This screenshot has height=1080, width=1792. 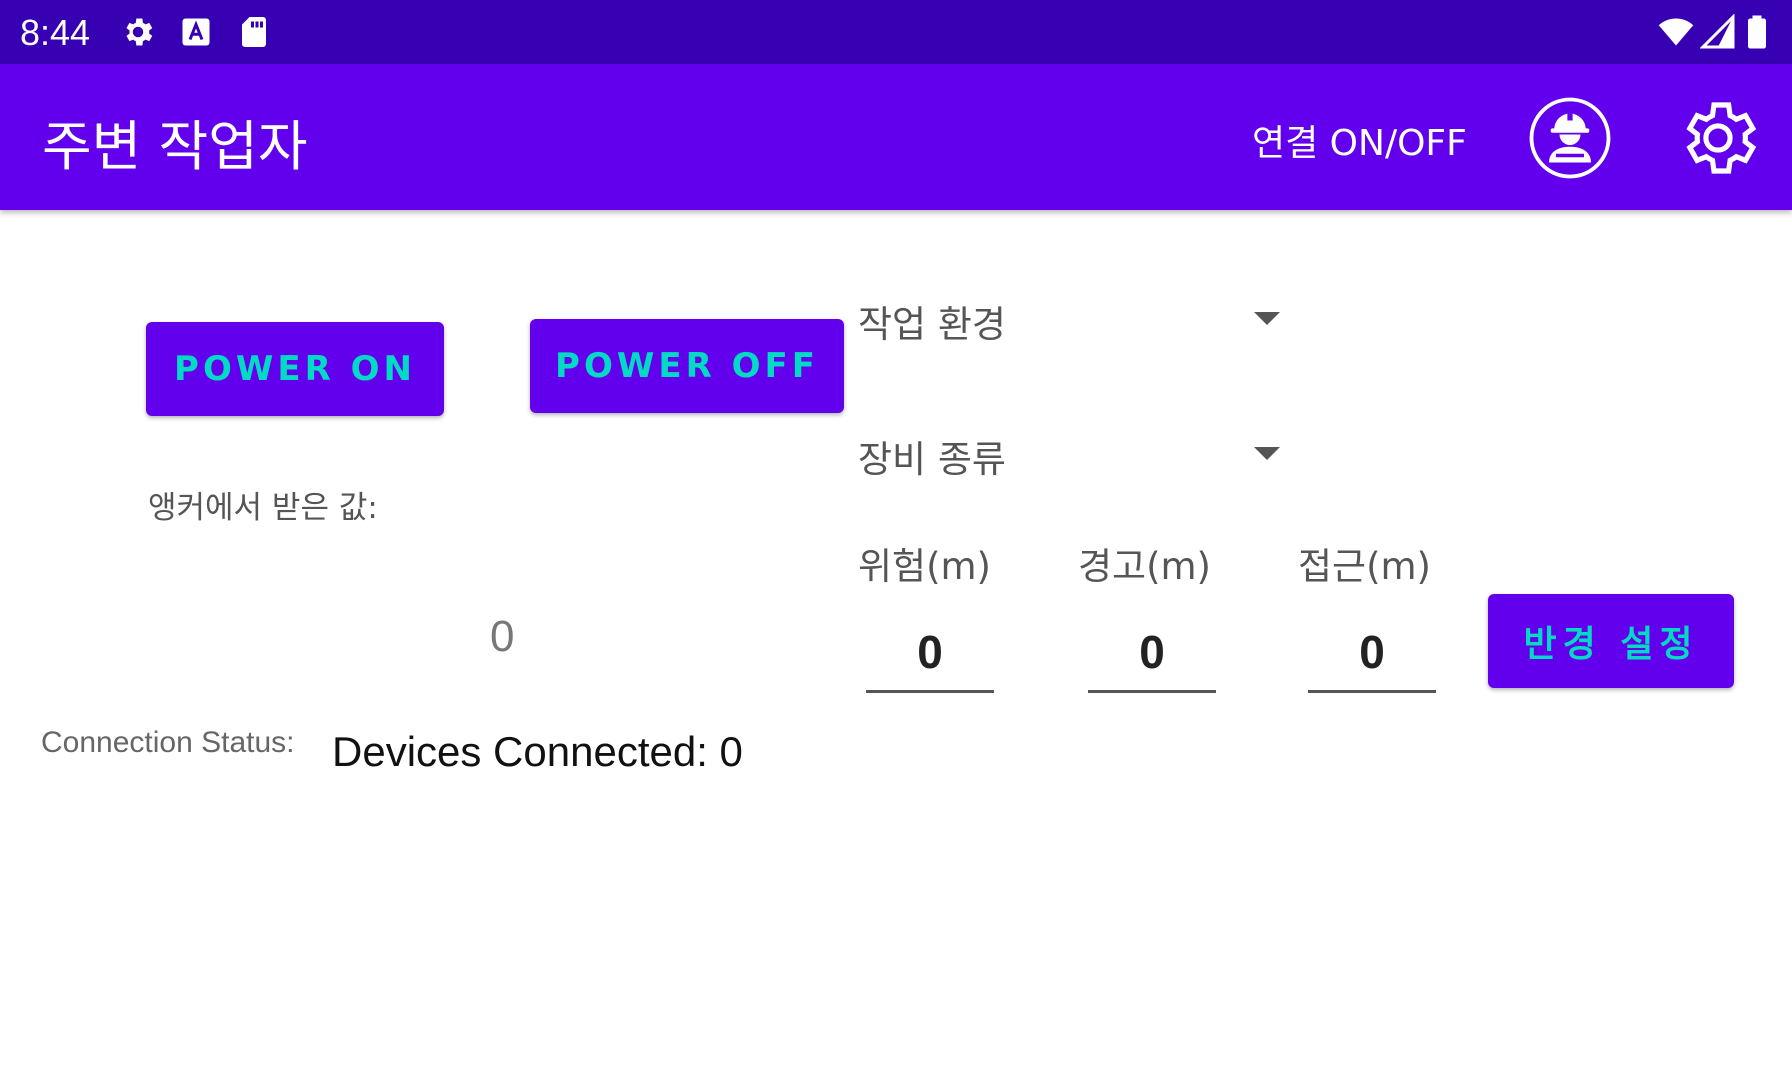 What do you see at coordinates (1718, 32) in the screenshot?
I see `cell-signal-icon` at bounding box center [1718, 32].